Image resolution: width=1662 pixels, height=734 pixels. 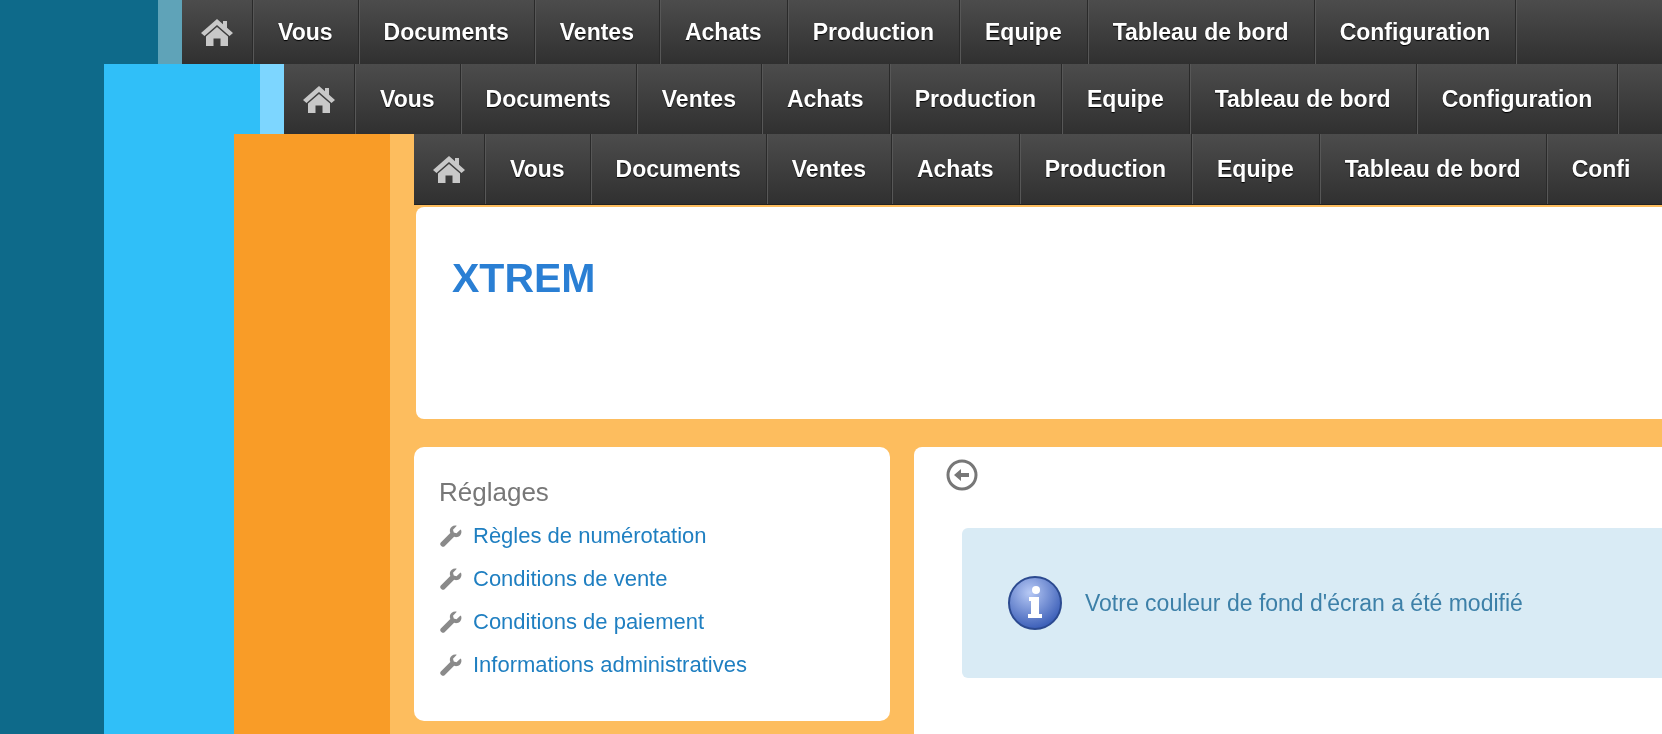 What do you see at coordinates (829, 169) in the screenshot?
I see `menu-item: Ventes` at bounding box center [829, 169].